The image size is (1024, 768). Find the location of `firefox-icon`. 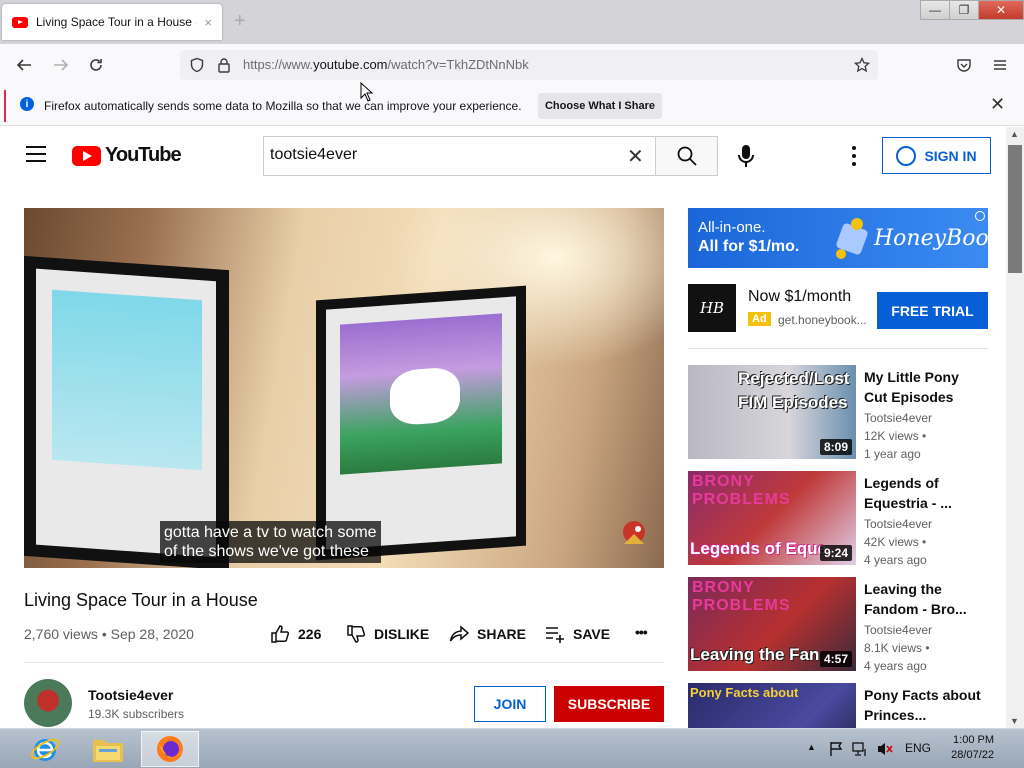

firefox-icon is located at coordinates (170, 749).